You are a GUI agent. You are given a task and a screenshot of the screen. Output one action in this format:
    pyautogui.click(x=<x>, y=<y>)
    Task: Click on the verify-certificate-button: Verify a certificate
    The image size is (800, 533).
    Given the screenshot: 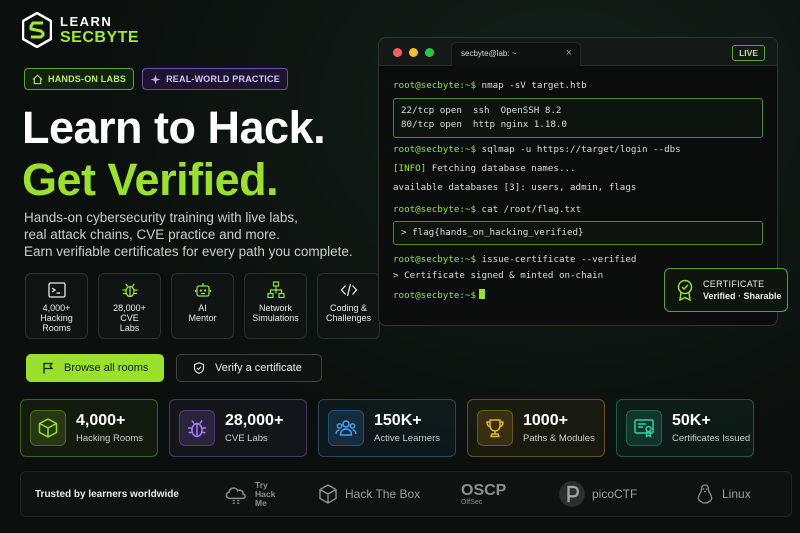 What is the action you would take?
    pyautogui.click(x=249, y=368)
    